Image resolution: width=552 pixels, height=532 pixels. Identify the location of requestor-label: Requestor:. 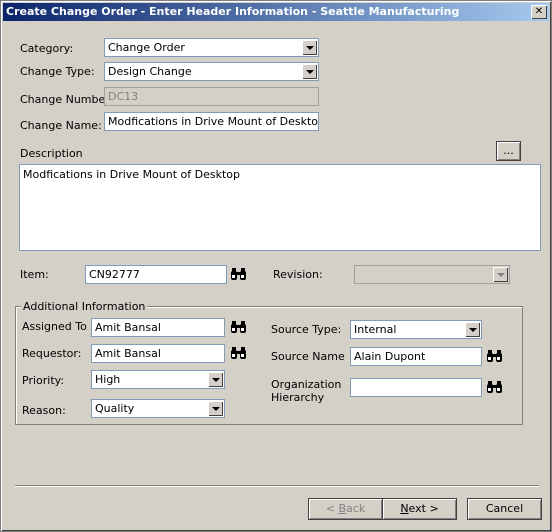
(52, 353).